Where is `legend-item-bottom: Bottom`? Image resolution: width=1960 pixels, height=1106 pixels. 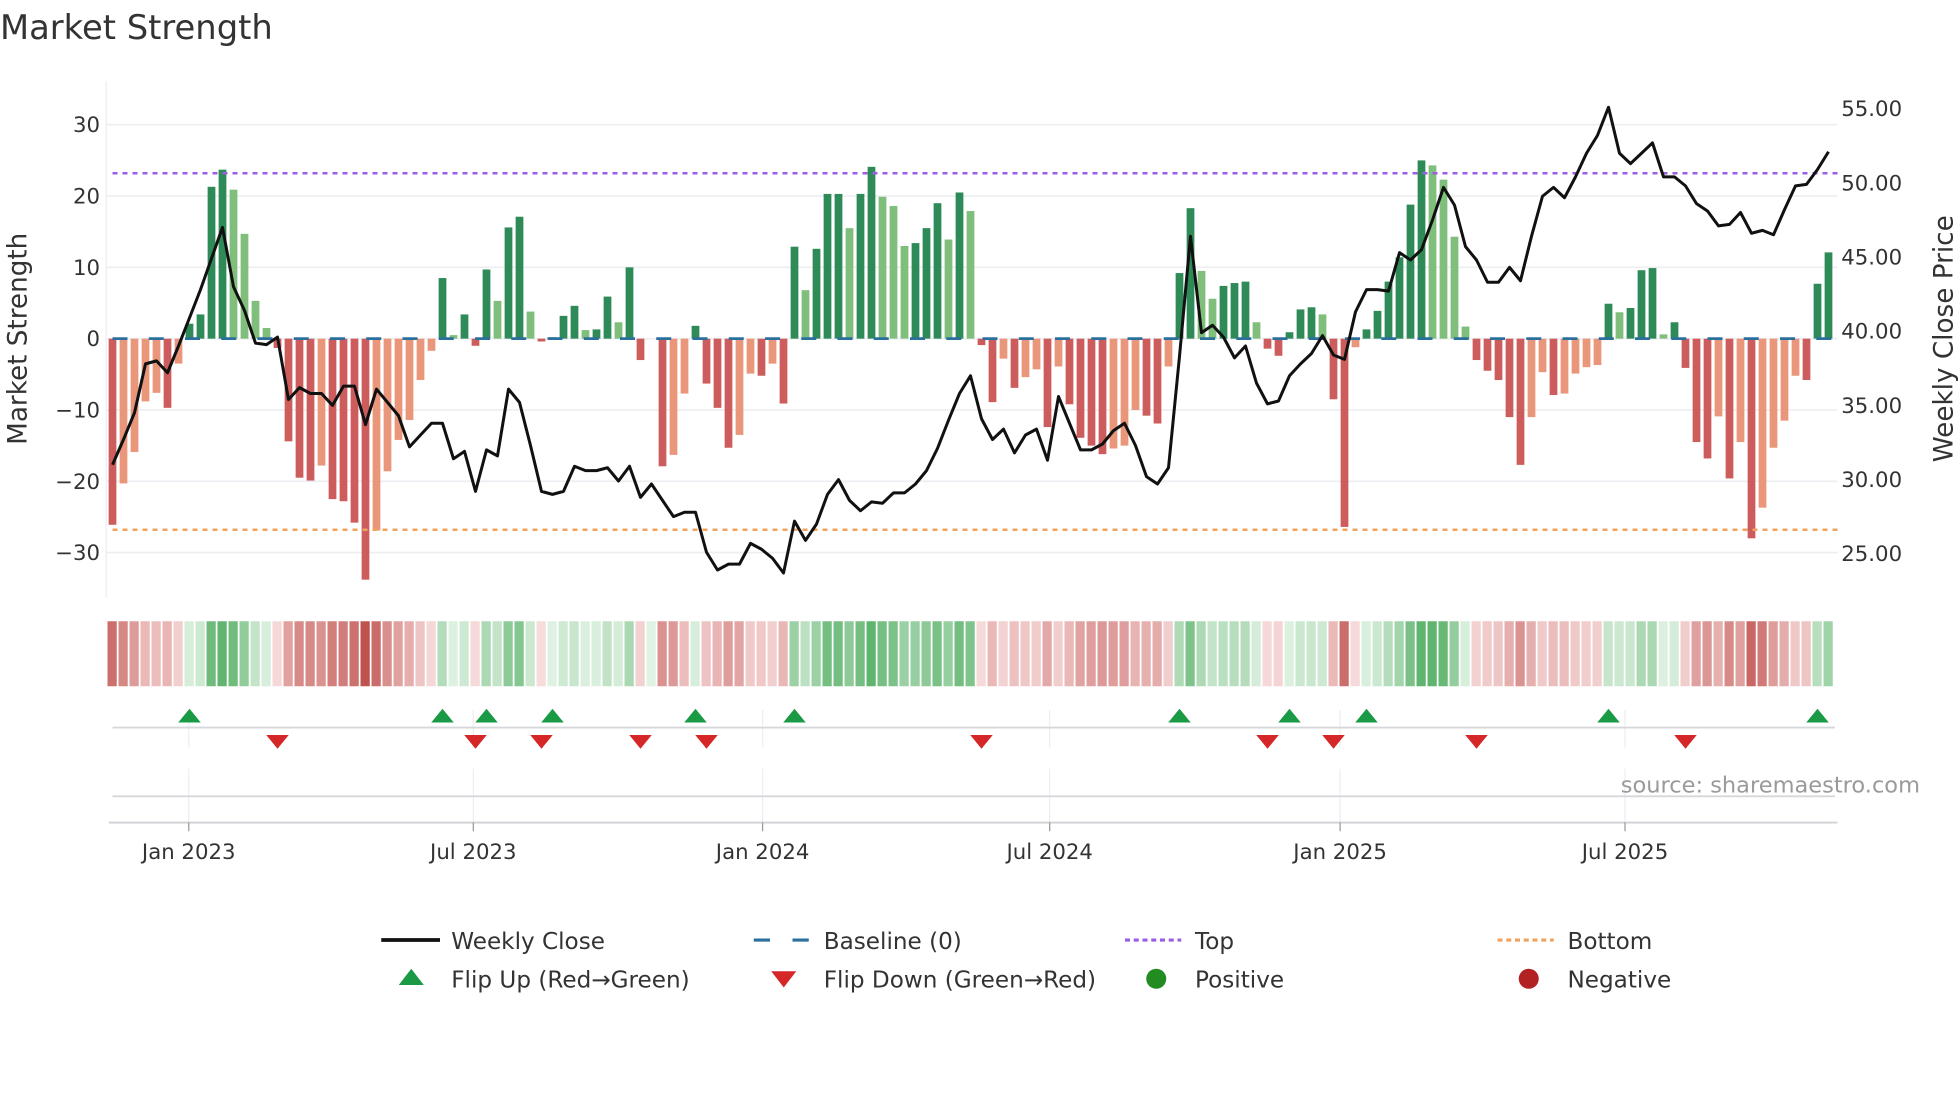
legend-item-bottom: Bottom is located at coordinates (1575, 942).